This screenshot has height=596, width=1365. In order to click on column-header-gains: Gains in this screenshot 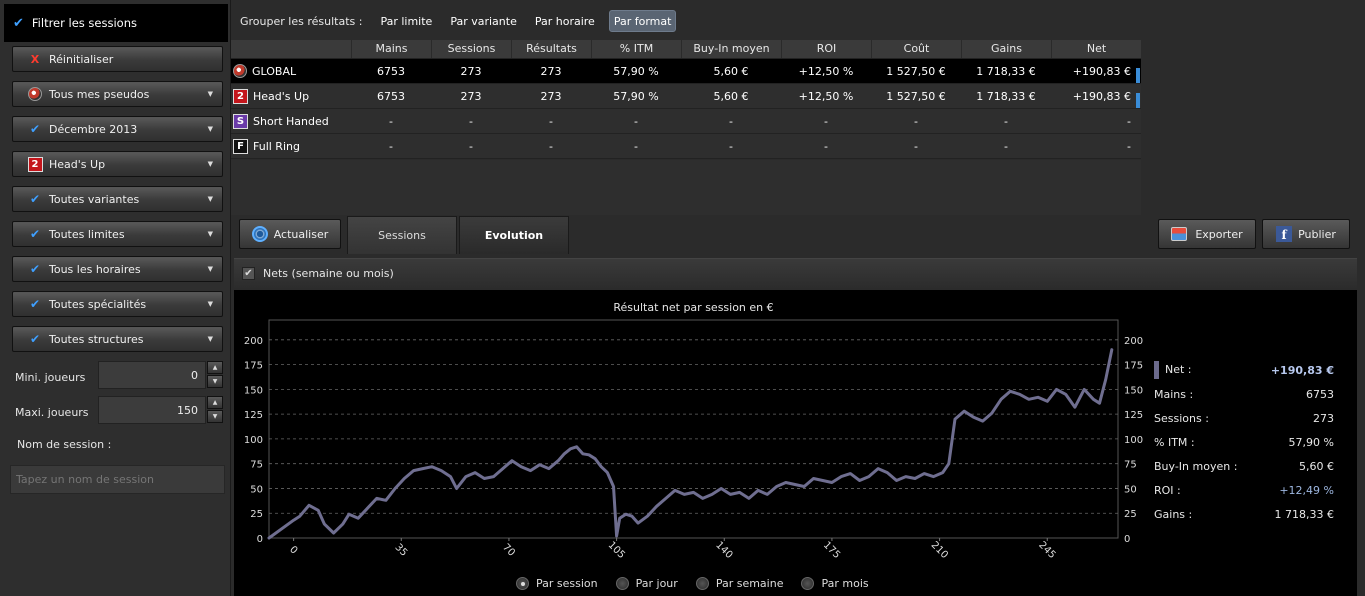, I will do `click(1006, 49)`.